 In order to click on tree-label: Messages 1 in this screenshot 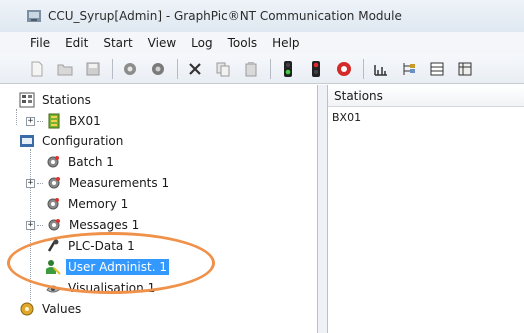, I will do `click(104, 225)`.